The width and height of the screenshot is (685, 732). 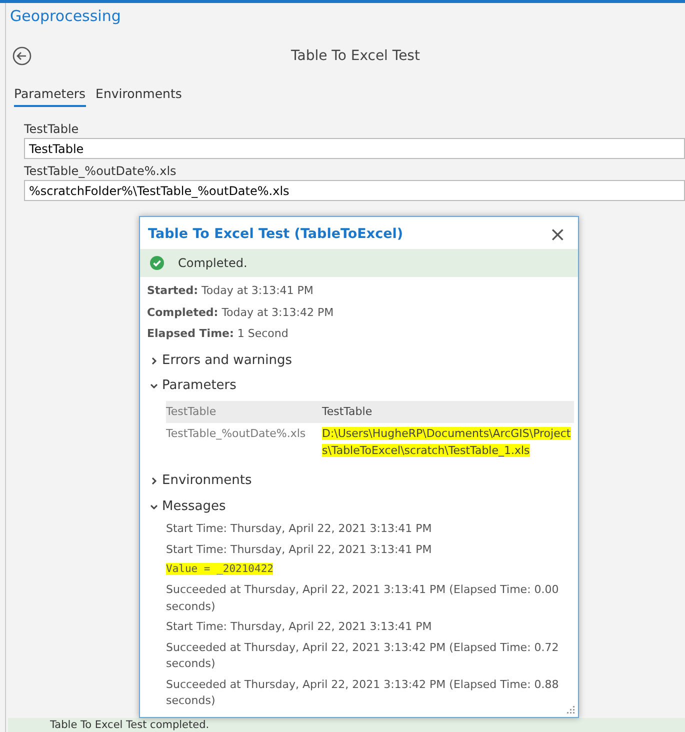 What do you see at coordinates (213, 263) in the screenshot?
I see `status-text: Completed.` at bounding box center [213, 263].